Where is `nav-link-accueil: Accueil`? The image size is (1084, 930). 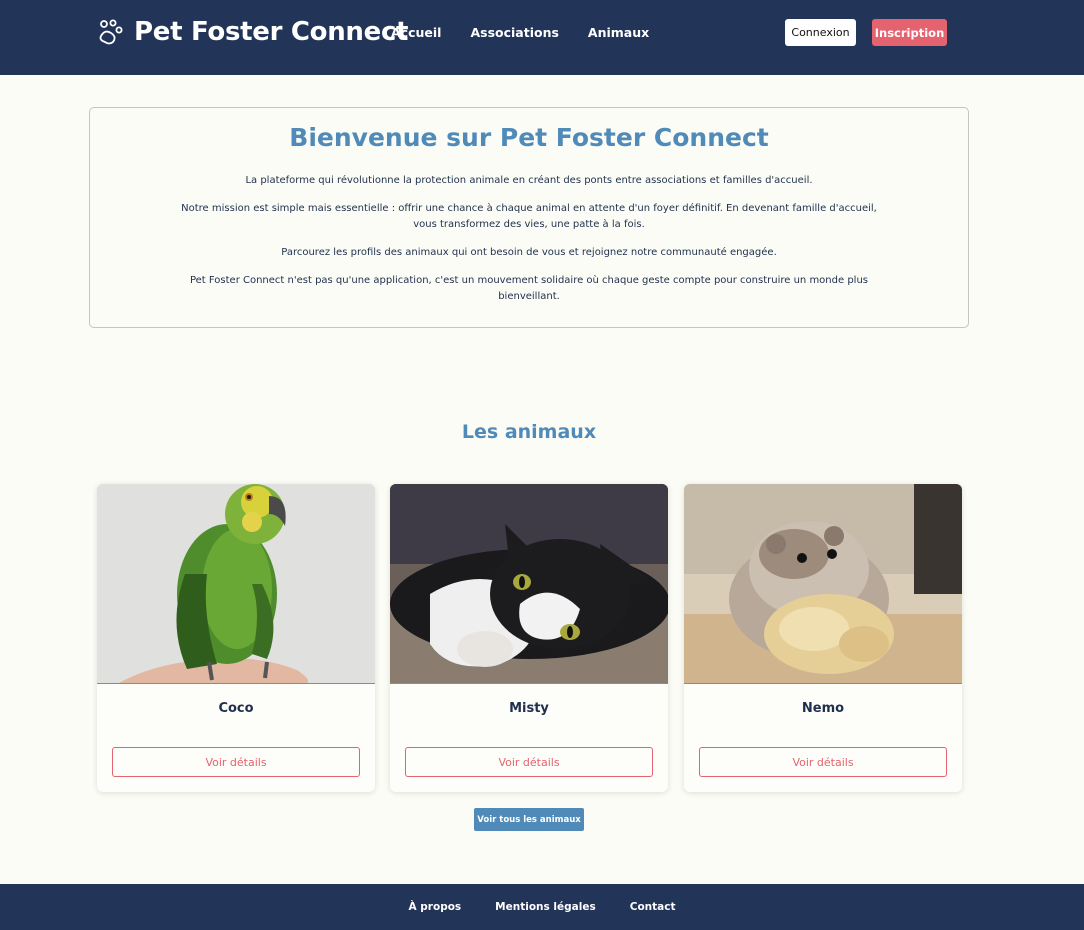 nav-link-accueil: Accueil is located at coordinates (416, 33).